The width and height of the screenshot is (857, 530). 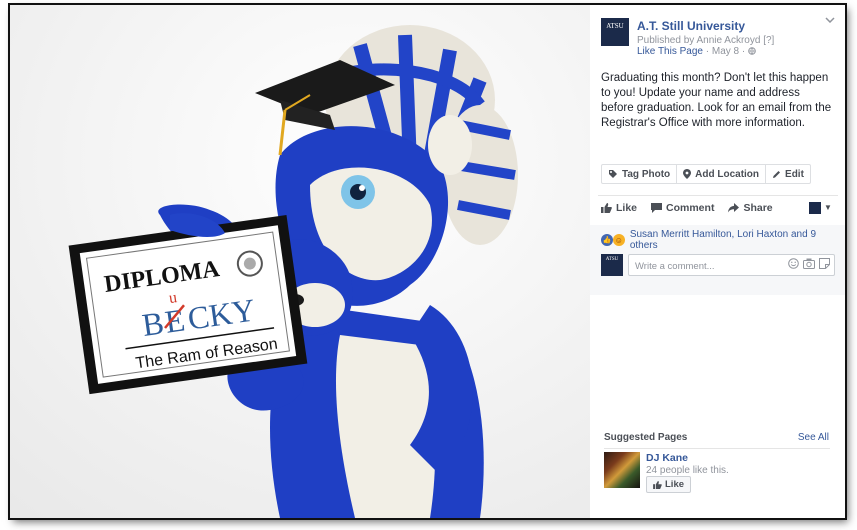 I want to click on like-label: Like, so click(x=627, y=208).